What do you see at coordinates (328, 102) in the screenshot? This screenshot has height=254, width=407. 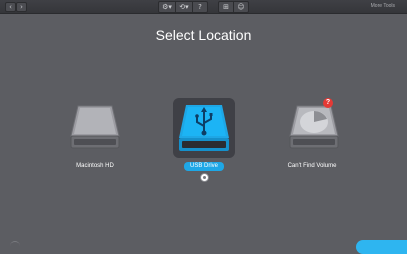 I see `missing-badge-text: ?` at bounding box center [328, 102].